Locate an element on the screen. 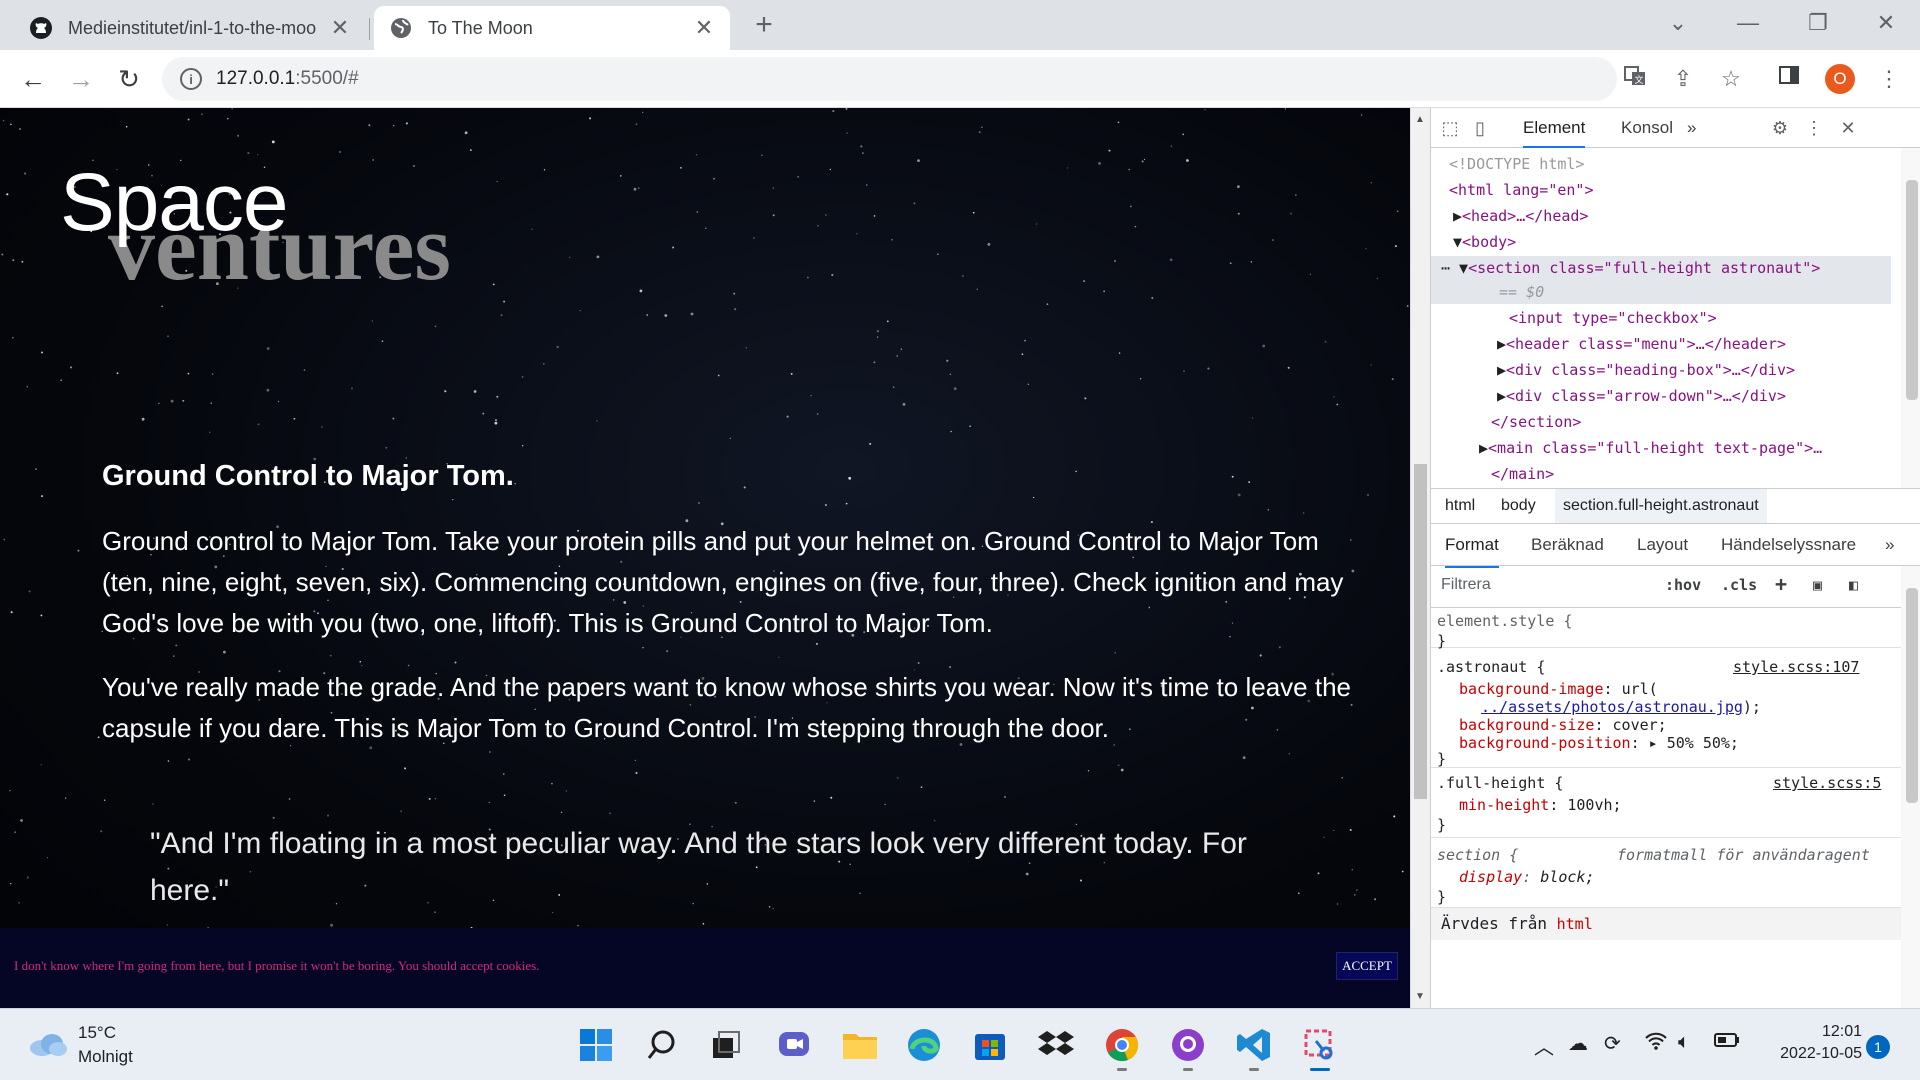 The height and width of the screenshot is (1080, 1920). scroll-up-icon: ▲ is located at coordinates (1420, 119).